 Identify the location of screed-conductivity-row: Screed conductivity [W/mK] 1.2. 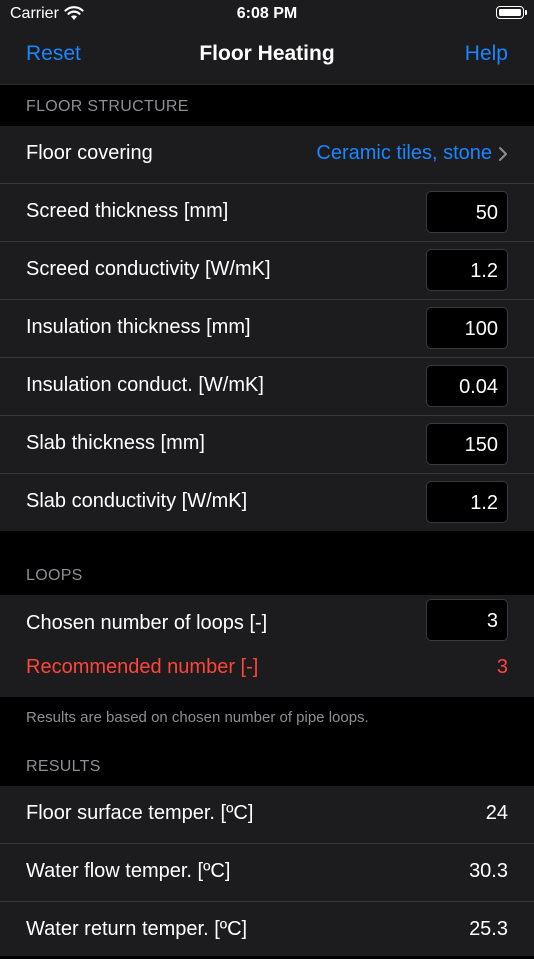
(267, 271).